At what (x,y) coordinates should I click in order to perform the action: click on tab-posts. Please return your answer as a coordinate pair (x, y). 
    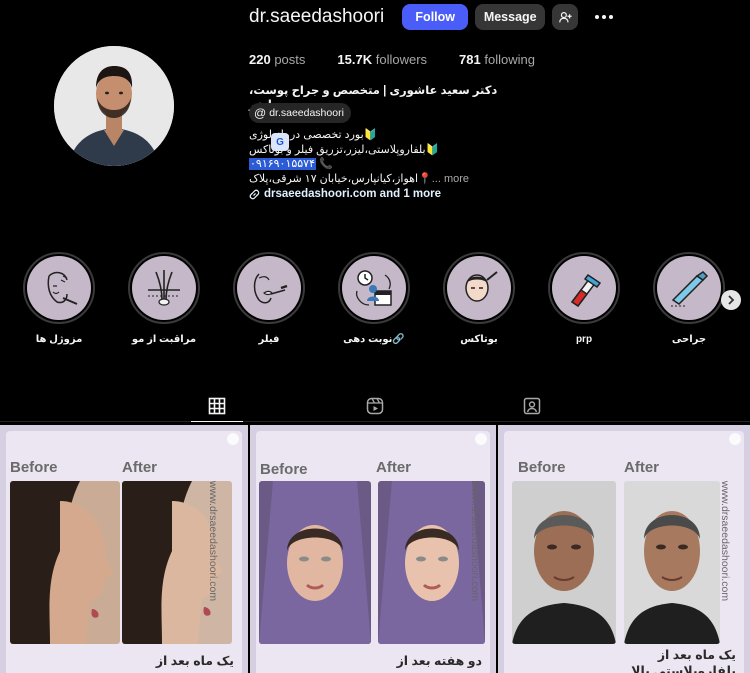
    Looking at the image, I should click on (217, 406).